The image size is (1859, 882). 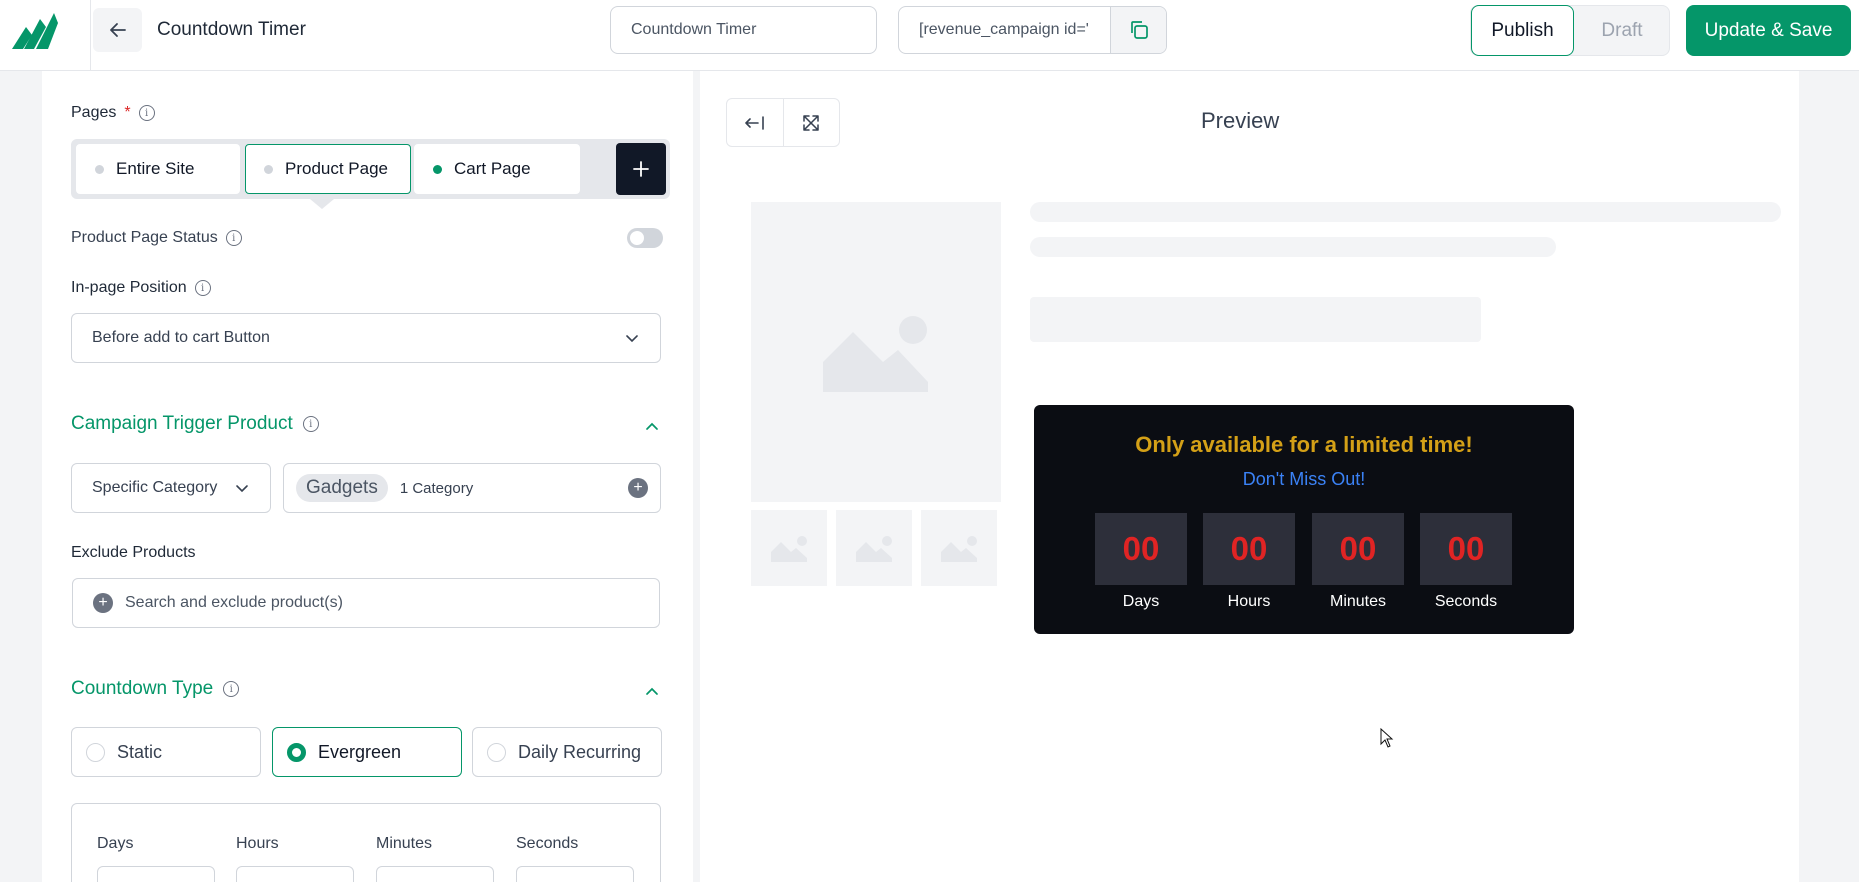 I want to click on timer-unit-minutes: 00 Minutes, so click(x=1358, y=562).